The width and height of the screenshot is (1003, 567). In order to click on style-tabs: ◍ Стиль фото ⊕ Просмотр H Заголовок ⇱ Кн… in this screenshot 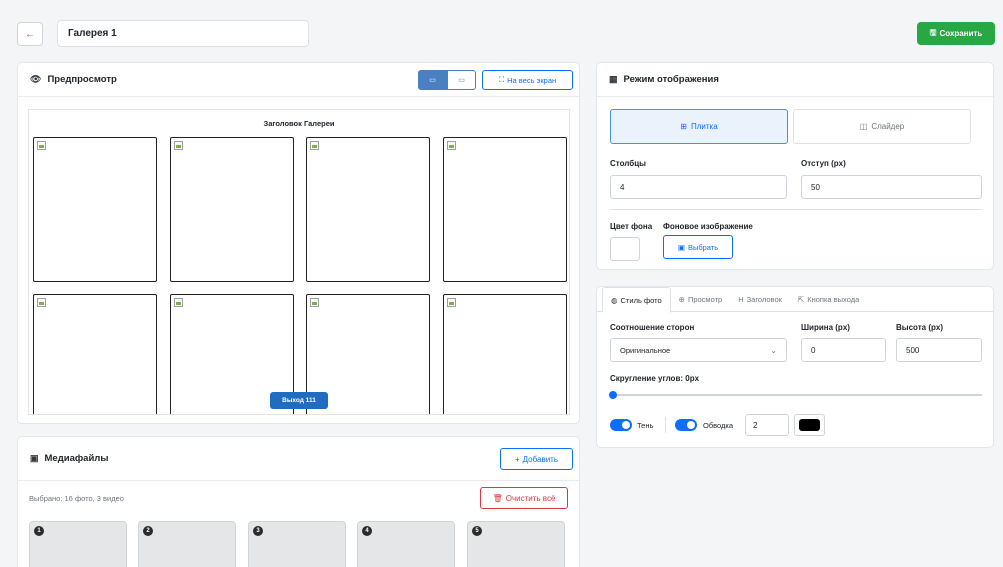, I will do `click(795, 300)`.